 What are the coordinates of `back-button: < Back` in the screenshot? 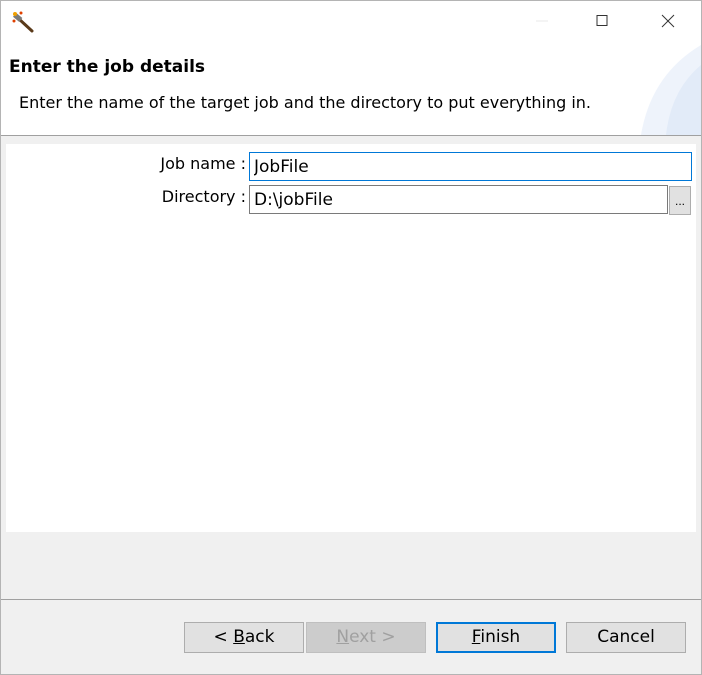 It's located at (244, 637).